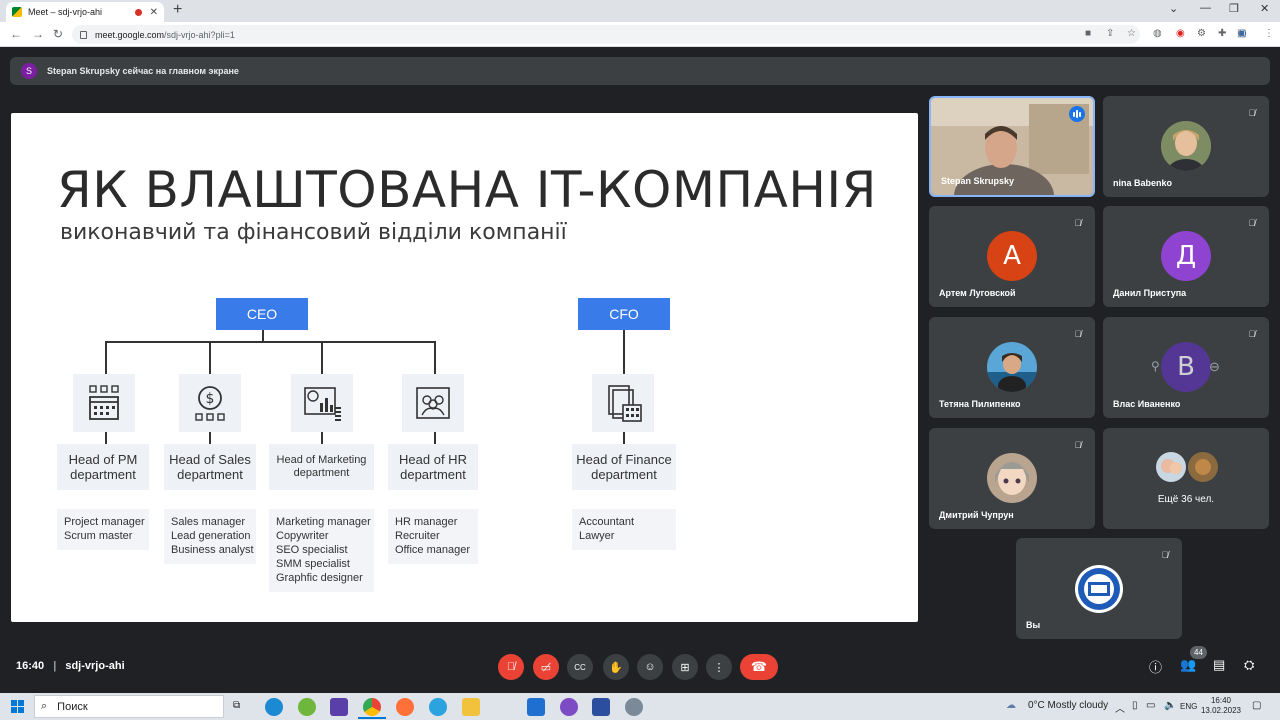  Describe the element at coordinates (1249, 665) in the screenshot. I see `activities-icon: ⛭` at that location.